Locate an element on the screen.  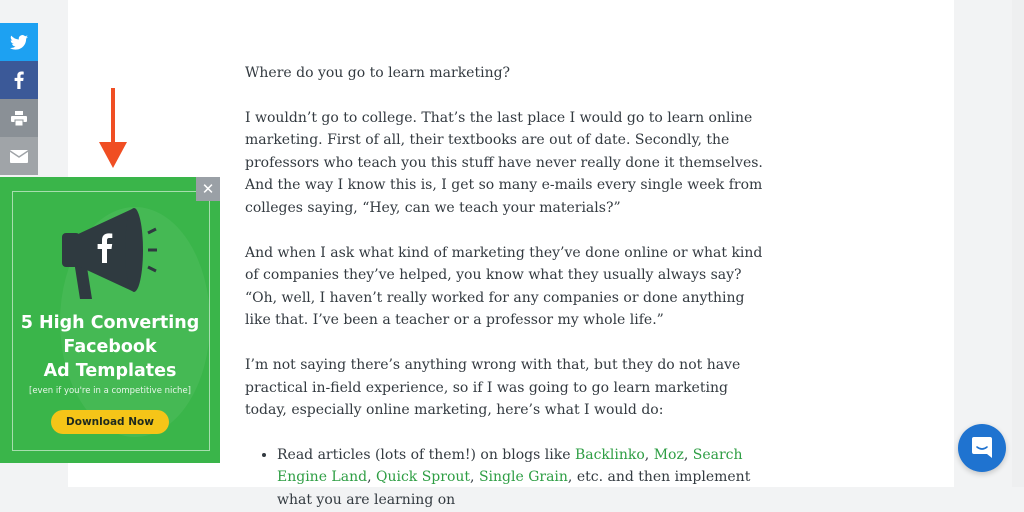
print-button is located at coordinates (19, 118).